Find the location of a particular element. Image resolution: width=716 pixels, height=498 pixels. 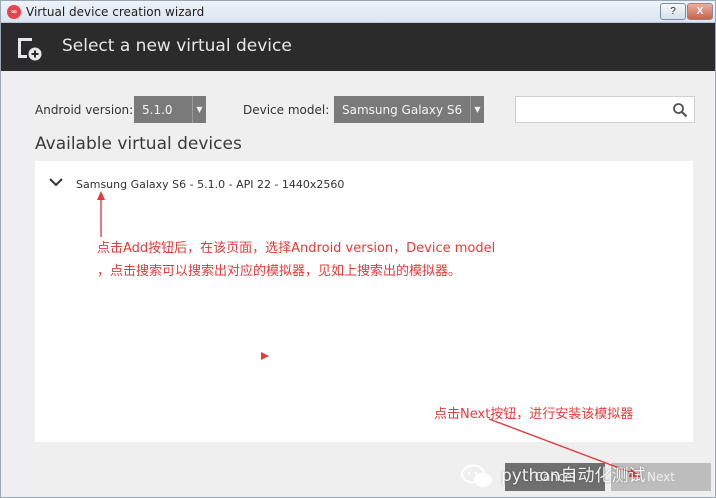

annotation-next-hint: 点击Next按钮，进行安装该模拟器 is located at coordinates (534, 414).